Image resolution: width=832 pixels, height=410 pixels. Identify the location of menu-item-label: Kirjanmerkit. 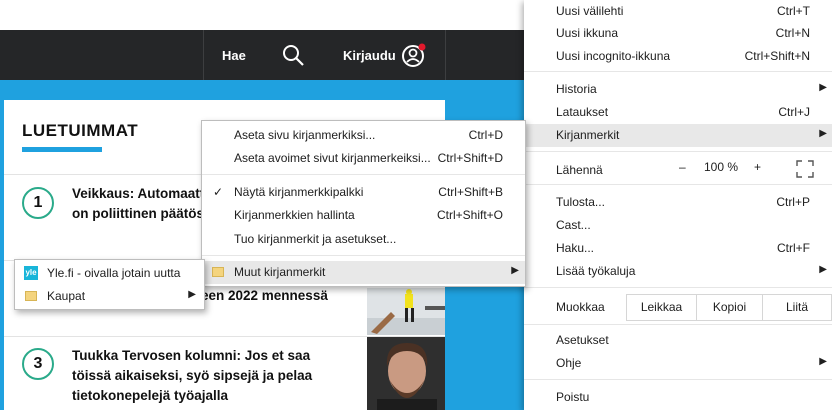
(588, 135).